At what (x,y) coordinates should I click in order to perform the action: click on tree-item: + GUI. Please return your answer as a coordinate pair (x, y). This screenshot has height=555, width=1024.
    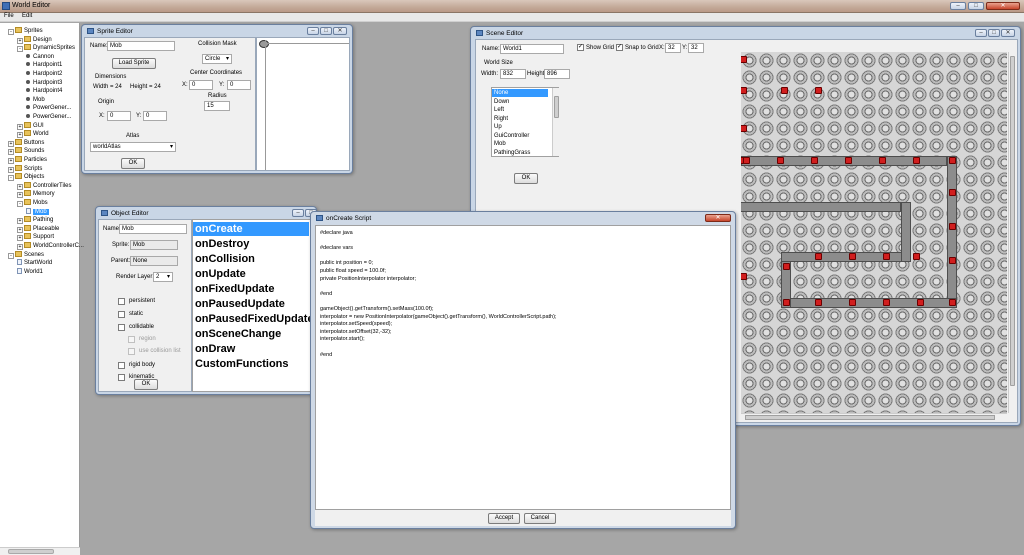
    Looking at the image, I should click on (30, 125).